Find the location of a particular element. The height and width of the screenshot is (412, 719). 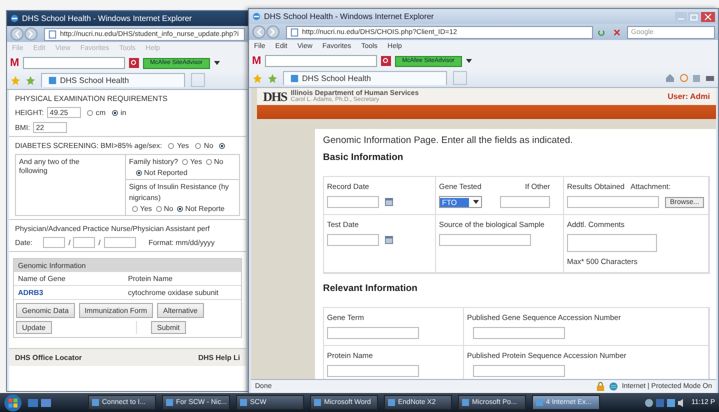

tray-icons is located at coordinates (665, 403).